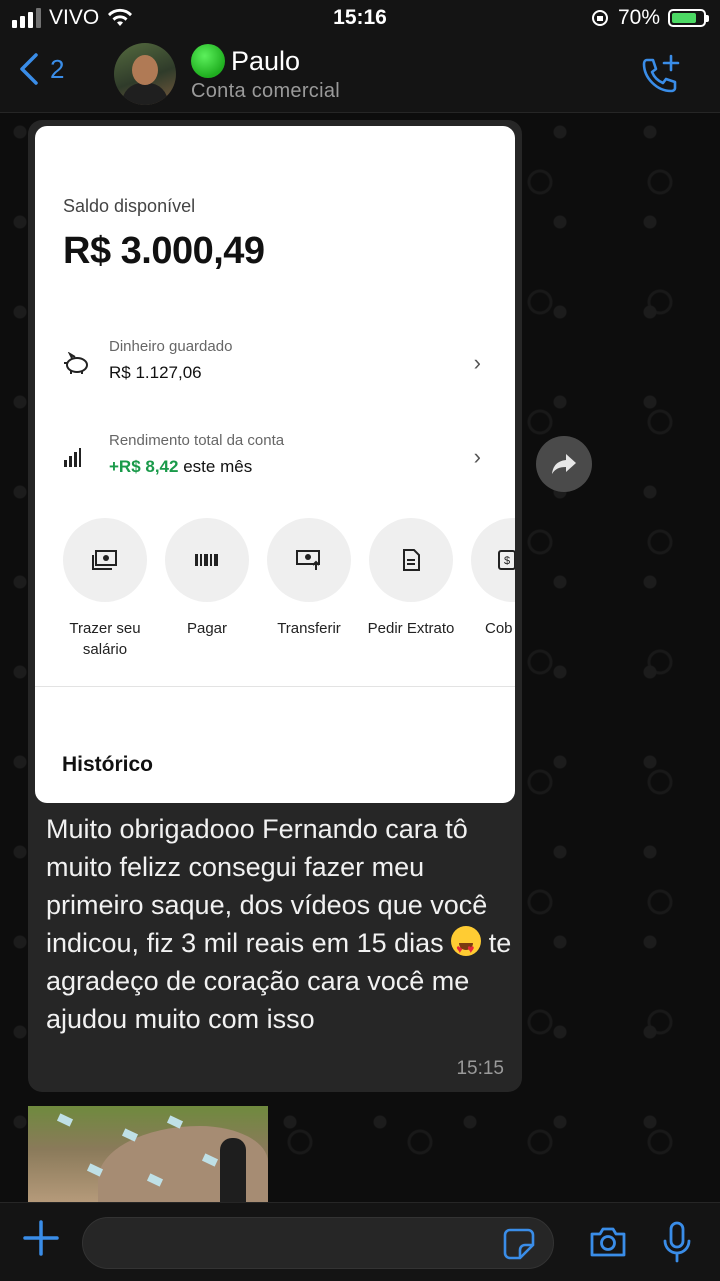  What do you see at coordinates (318, 1243) in the screenshot?
I see `message-input` at bounding box center [318, 1243].